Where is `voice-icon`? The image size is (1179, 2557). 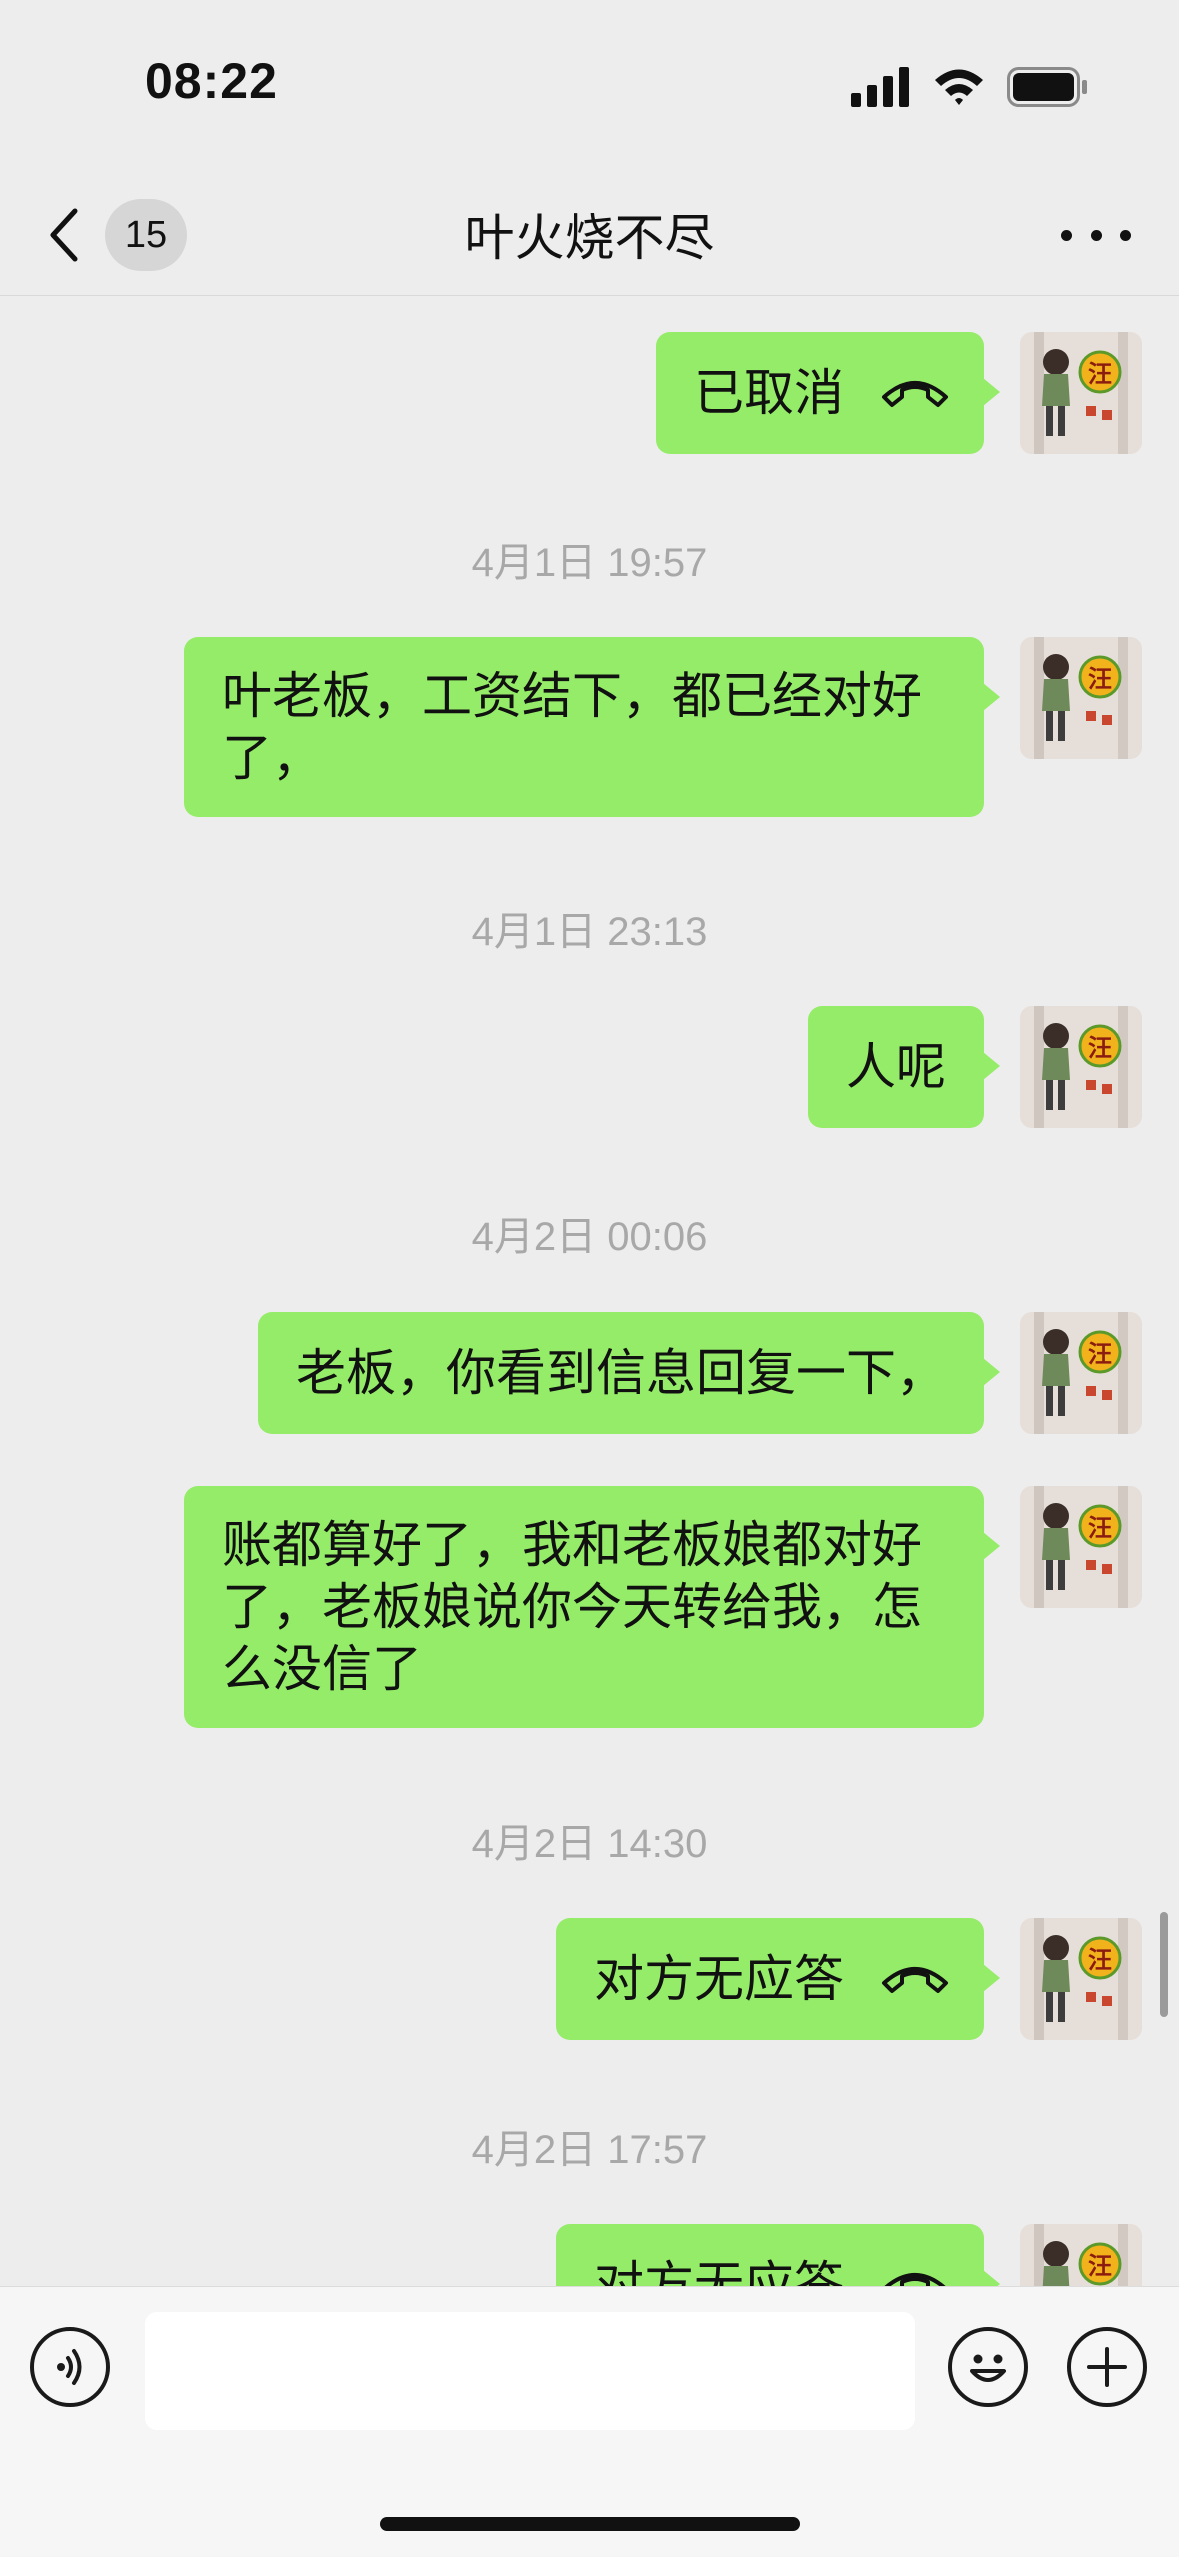 voice-icon is located at coordinates (69, 2367).